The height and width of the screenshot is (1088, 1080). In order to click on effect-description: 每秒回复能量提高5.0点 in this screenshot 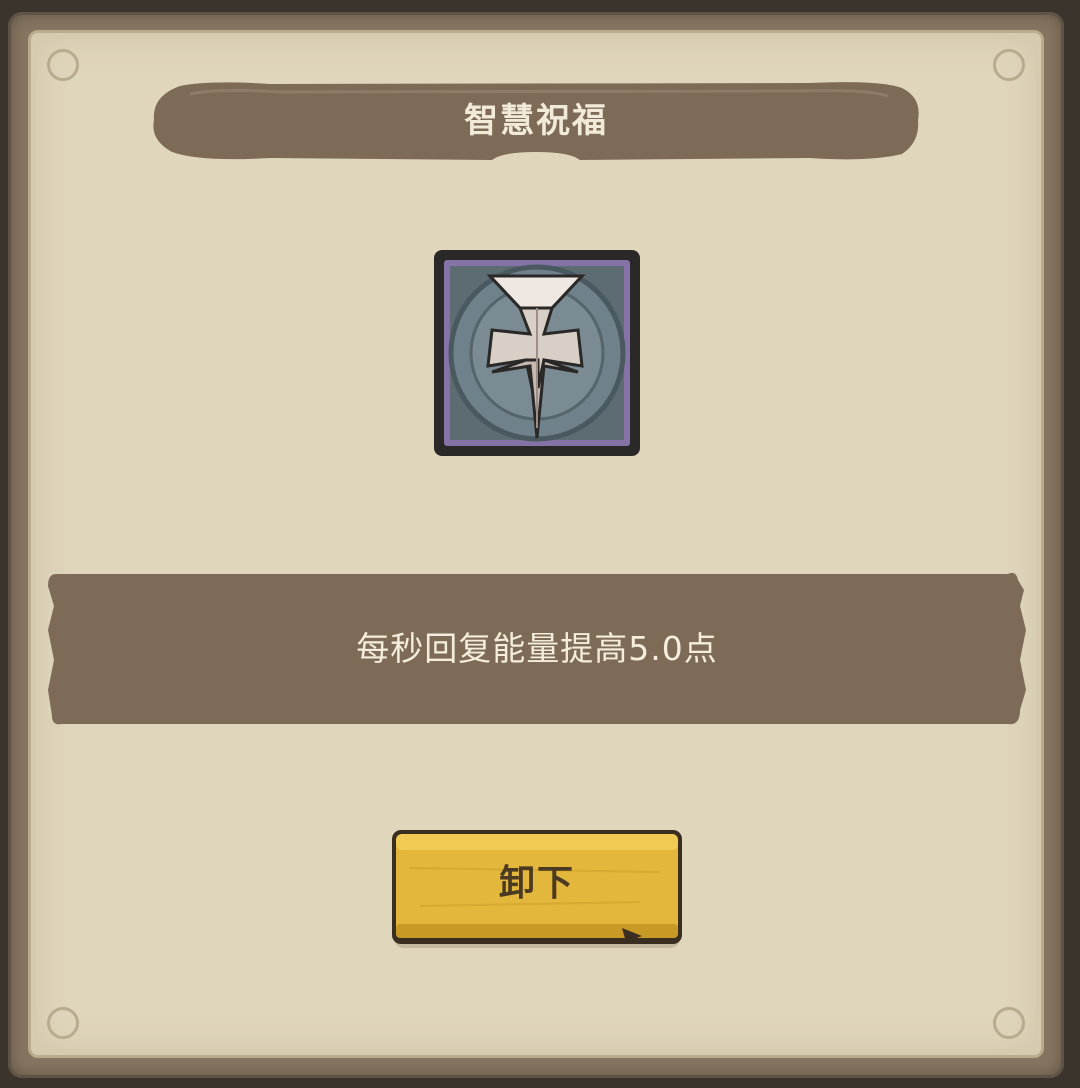, I will do `click(537, 648)`.